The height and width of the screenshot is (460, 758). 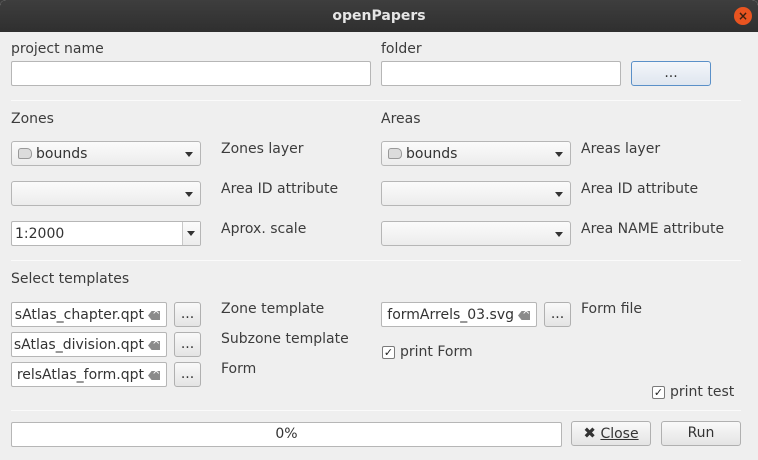 I want to click on print-form-checkbox: ✓, so click(x=388, y=352).